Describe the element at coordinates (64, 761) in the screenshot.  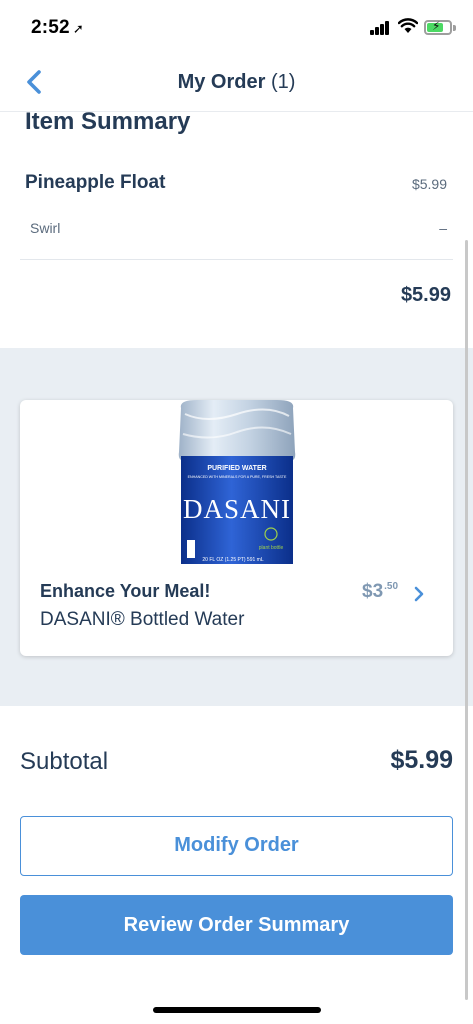
I see `subtotal-label: Subtotal` at that location.